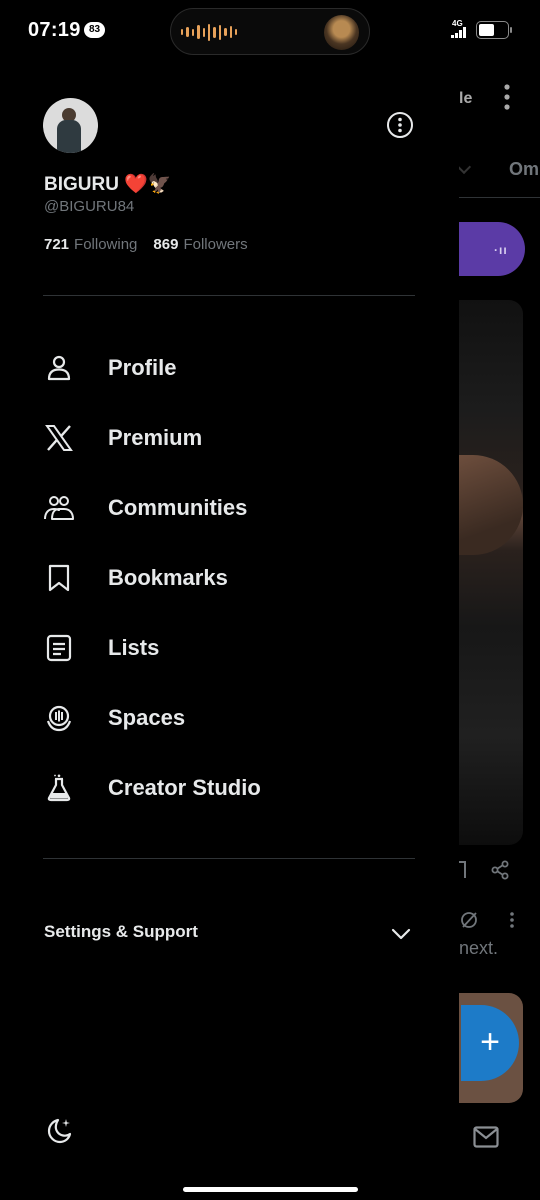  What do you see at coordinates (69, 136) in the screenshot?
I see `avatar-body` at bounding box center [69, 136].